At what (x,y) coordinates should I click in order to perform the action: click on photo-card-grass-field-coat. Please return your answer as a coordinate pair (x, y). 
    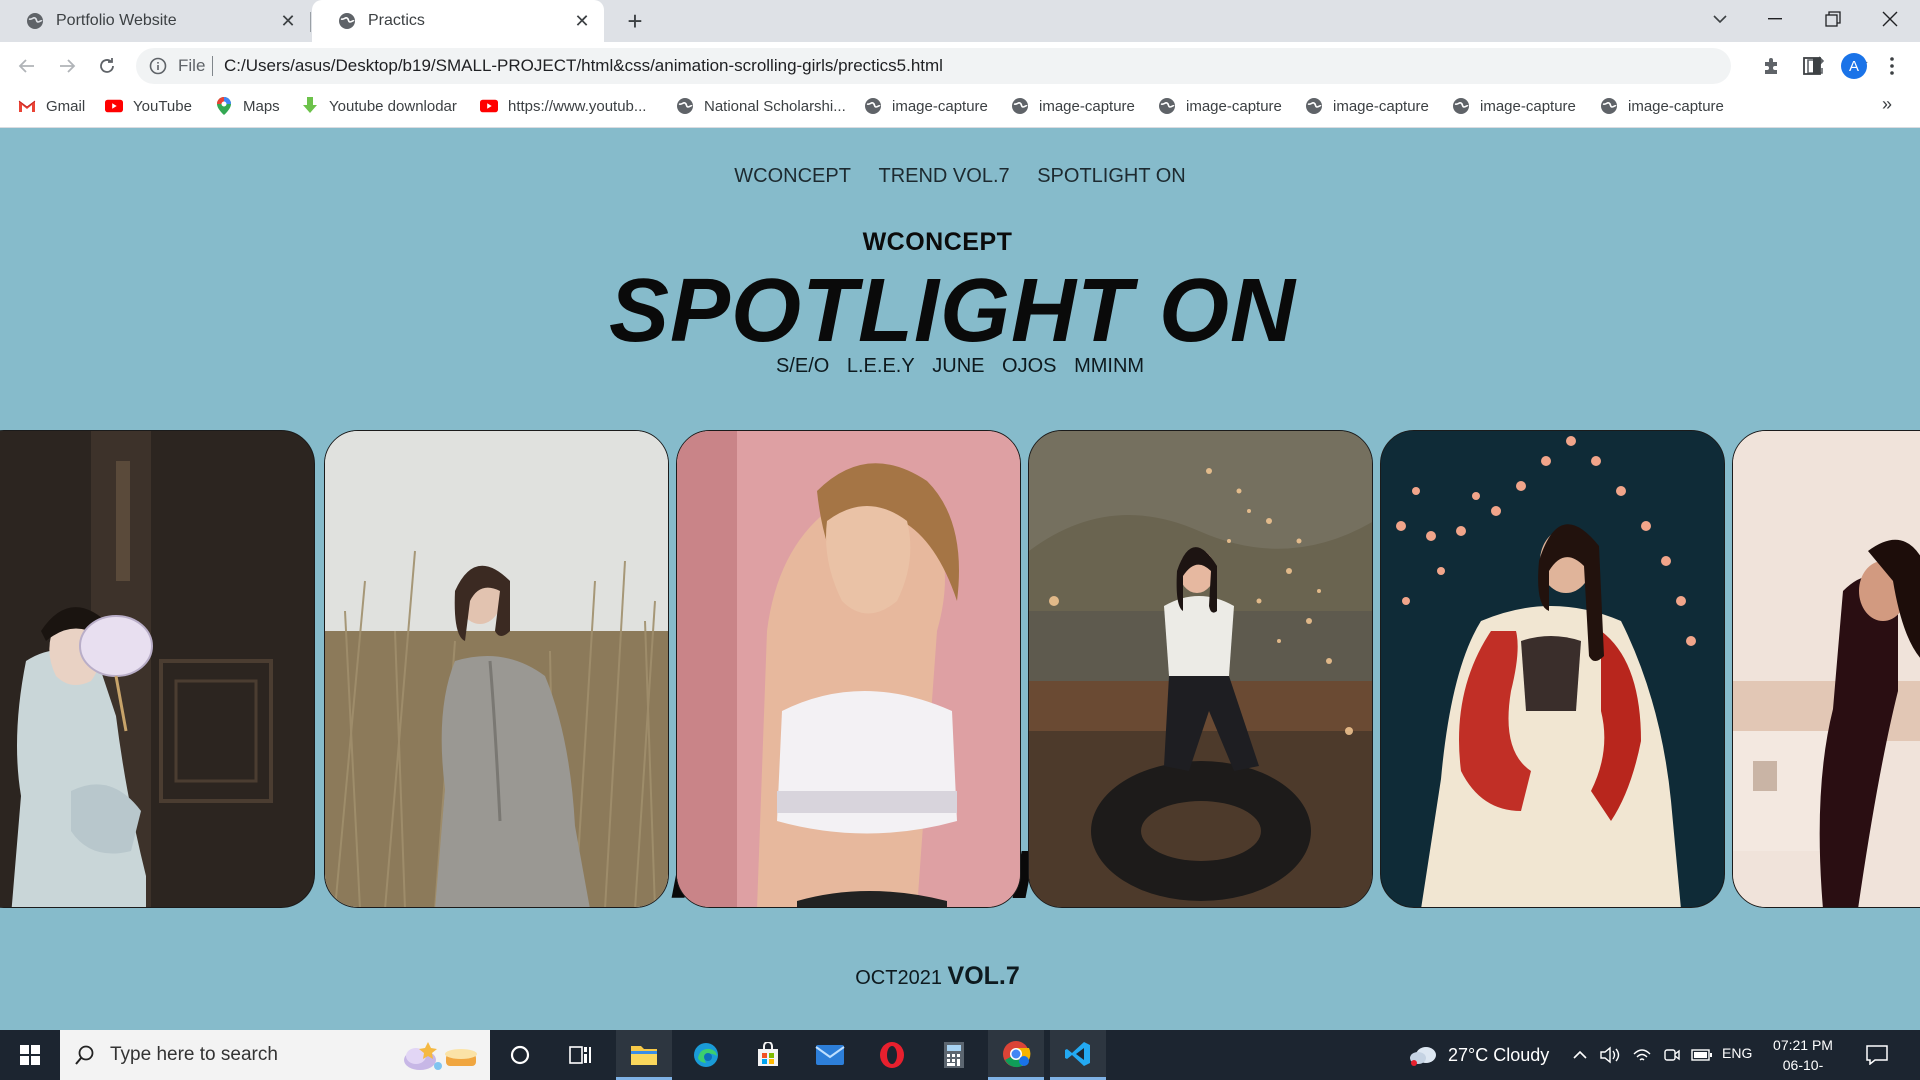
    Looking at the image, I should click on (496, 669).